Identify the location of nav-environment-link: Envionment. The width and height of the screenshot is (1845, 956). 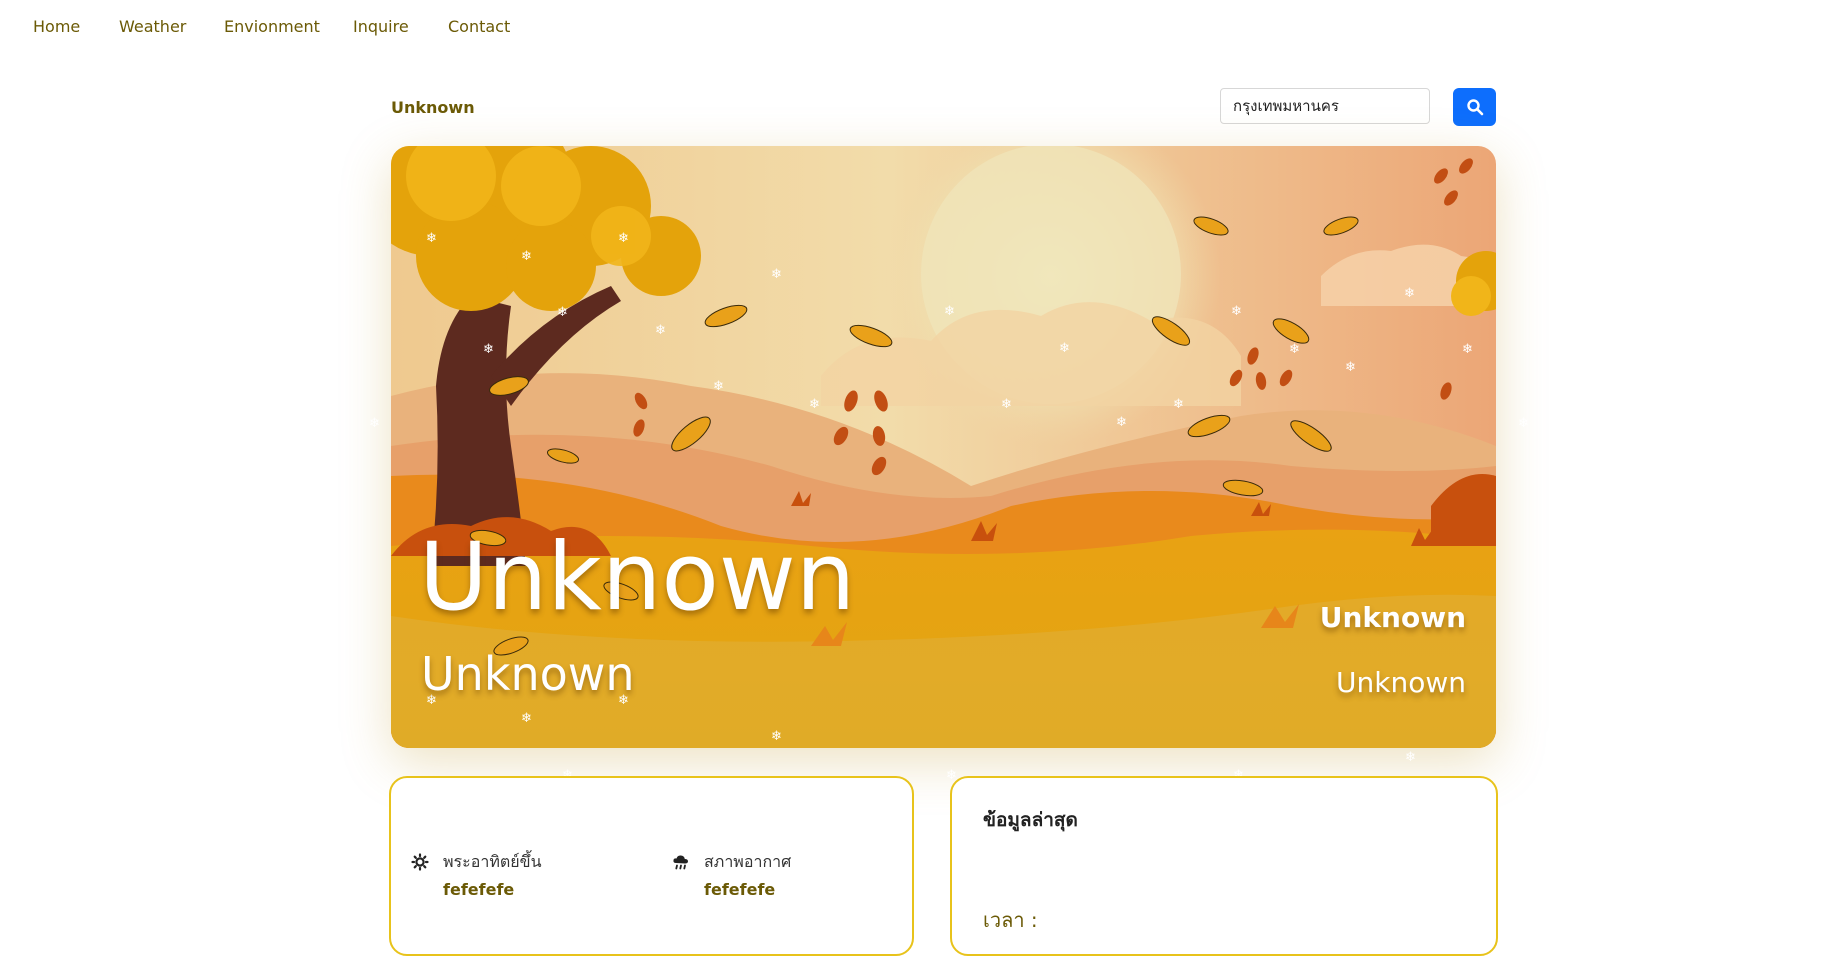
(272, 26).